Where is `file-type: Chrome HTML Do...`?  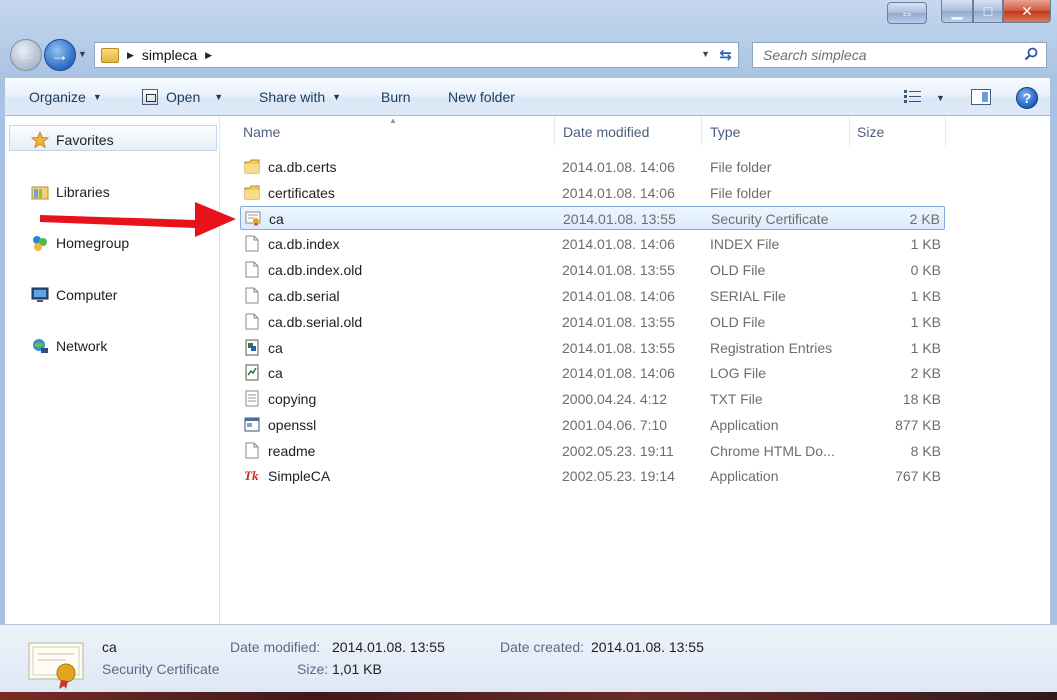
file-type: Chrome HTML Do... is located at coordinates (772, 451).